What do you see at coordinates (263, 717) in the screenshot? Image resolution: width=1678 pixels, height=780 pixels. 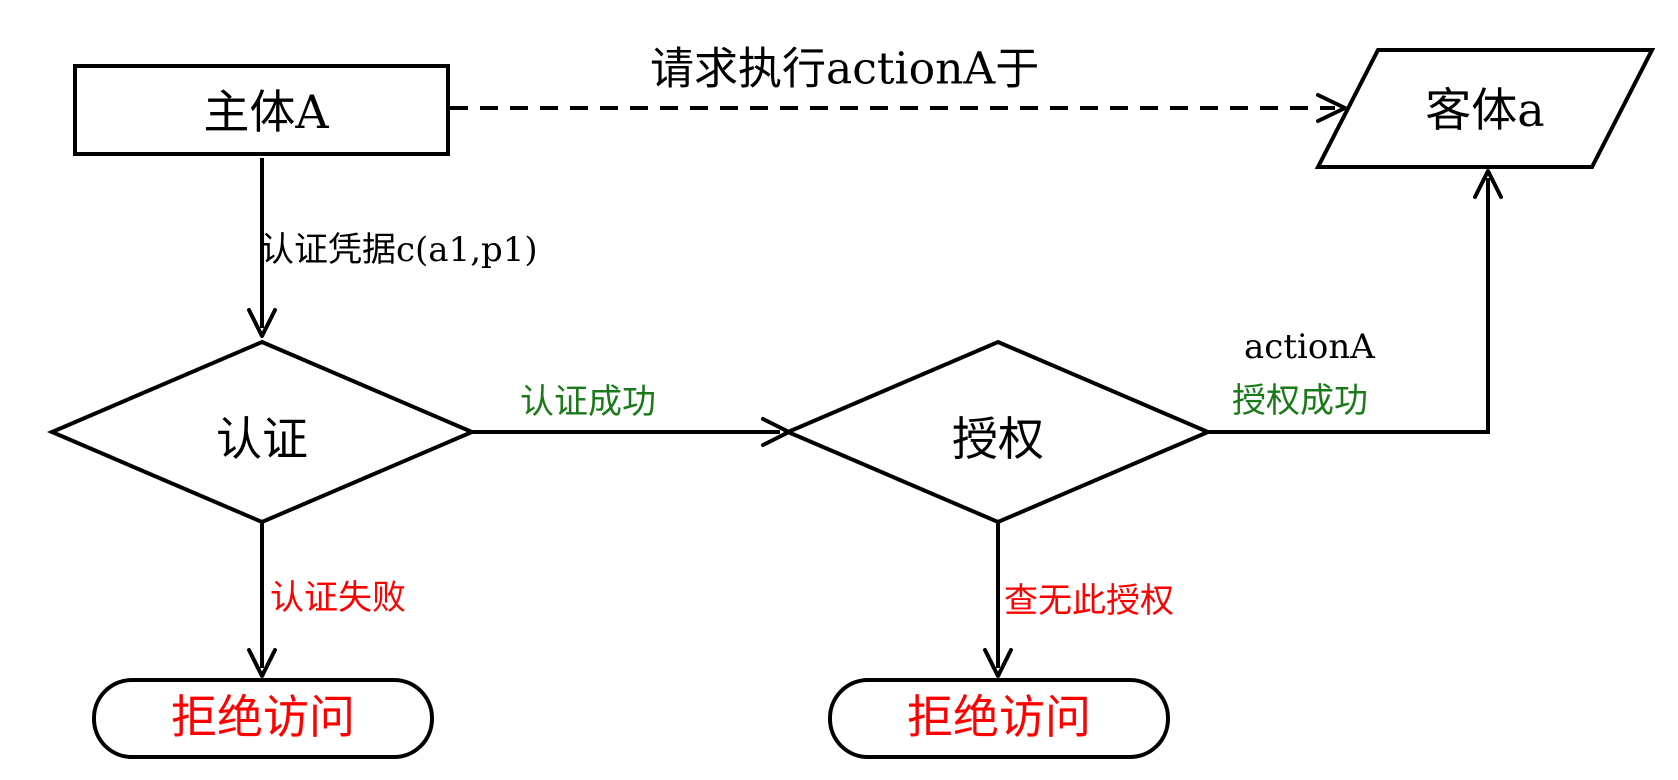 I see `deny-label-left: 拒绝访问` at bounding box center [263, 717].